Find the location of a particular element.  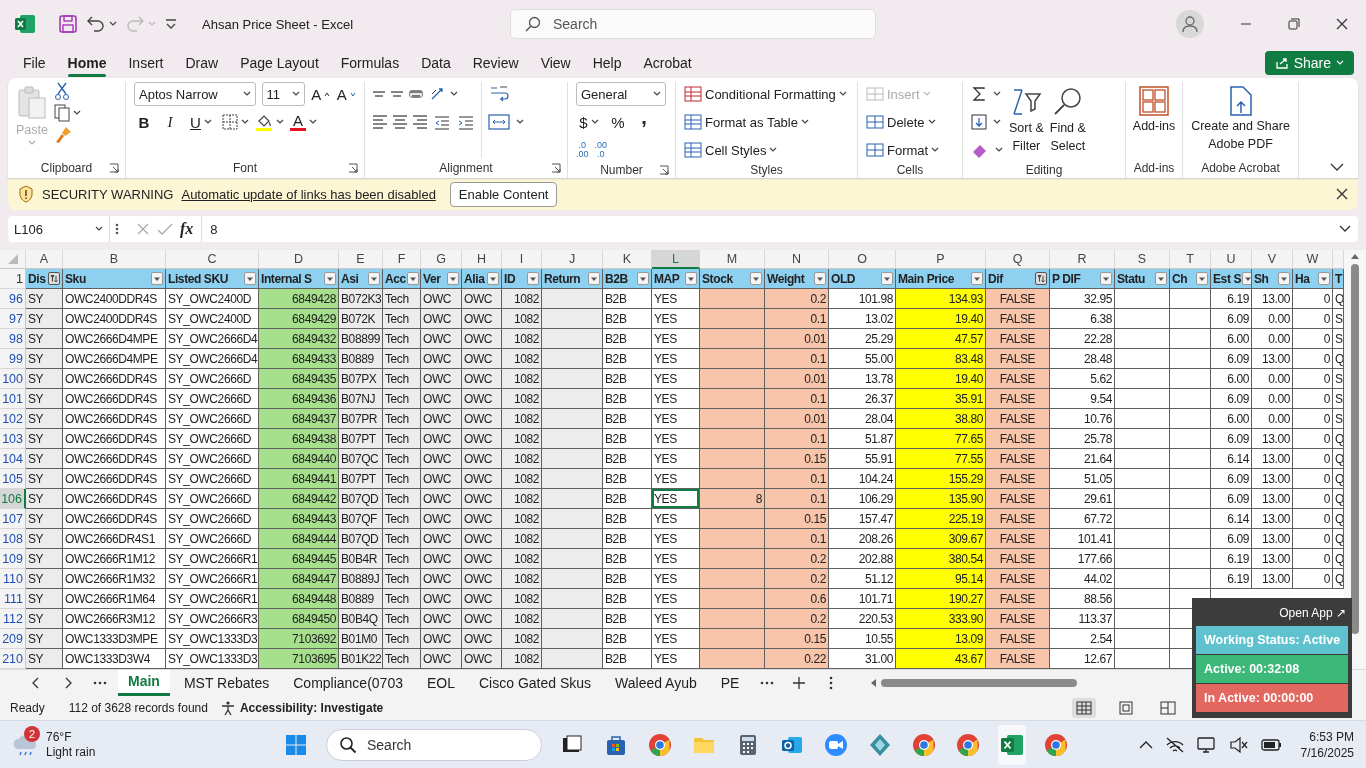

column-header: H is located at coordinates (482, 259).